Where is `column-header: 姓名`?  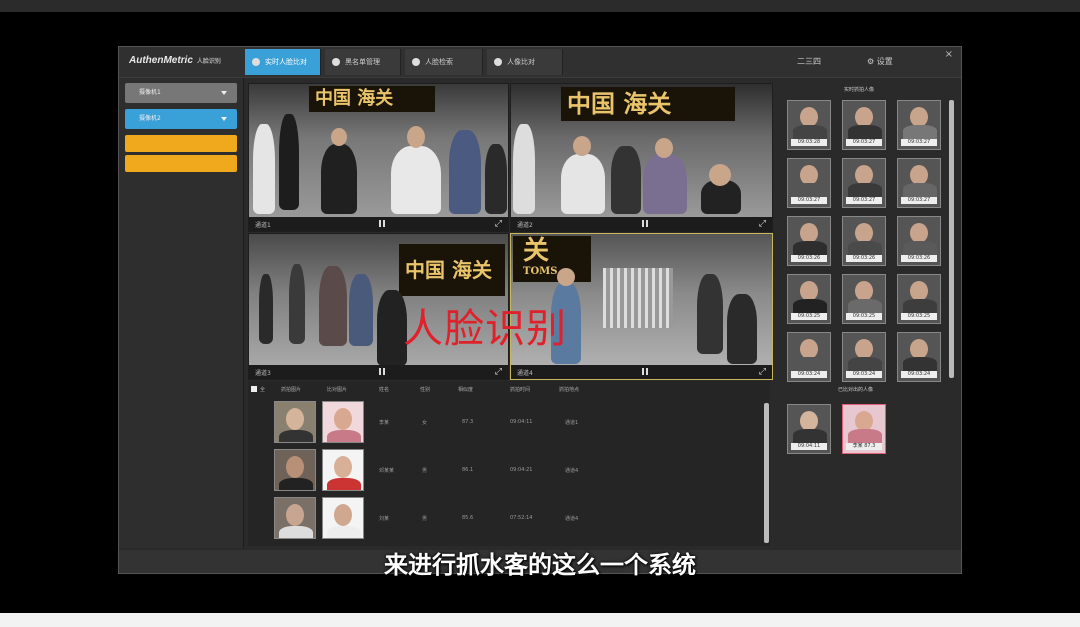 column-header: 姓名 is located at coordinates (384, 390).